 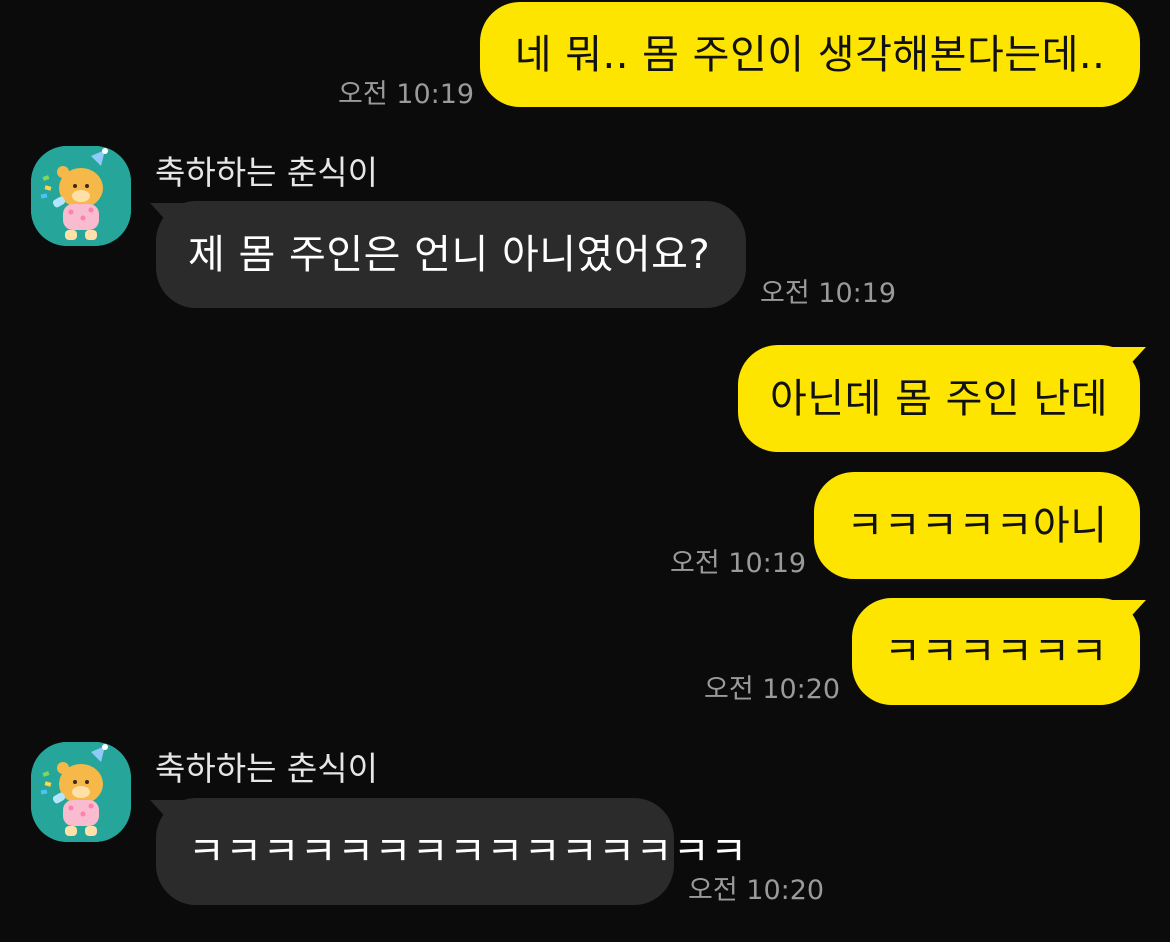 I want to click on their-message-bubble: 제 몸 주인은 언니 아니였어요?, so click(x=451, y=254).